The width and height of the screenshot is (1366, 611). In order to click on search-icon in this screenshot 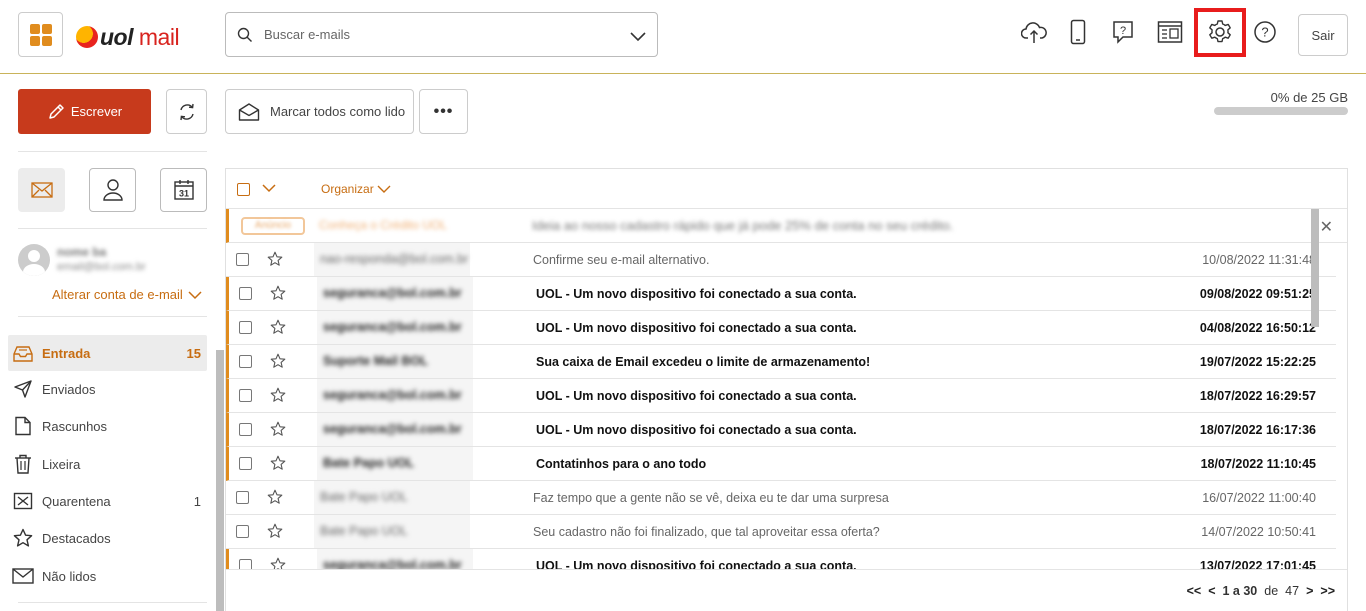, I will do `click(244, 34)`.